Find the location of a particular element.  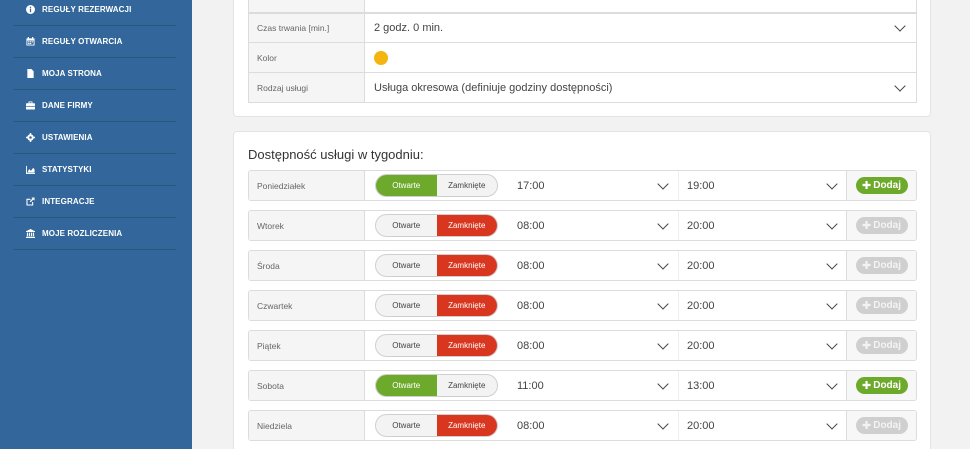

day-row: Czwartek Otwarte Zamknięte 08:00 20:00 ✚ Dodaj is located at coordinates (582, 305).